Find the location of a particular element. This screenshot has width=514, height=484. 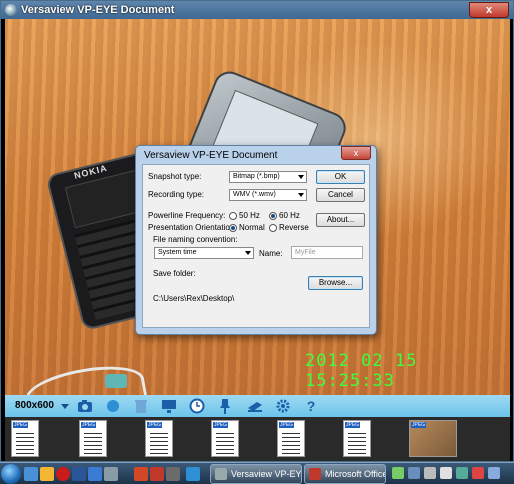

orientation-label: Presentation Orientation: is located at coordinates (192, 227).